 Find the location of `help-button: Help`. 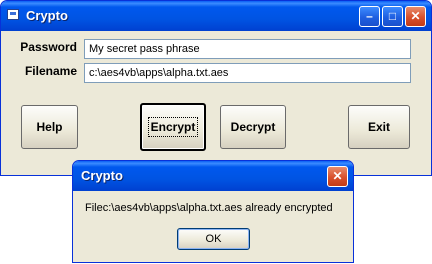

help-button: Help is located at coordinates (49, 127).